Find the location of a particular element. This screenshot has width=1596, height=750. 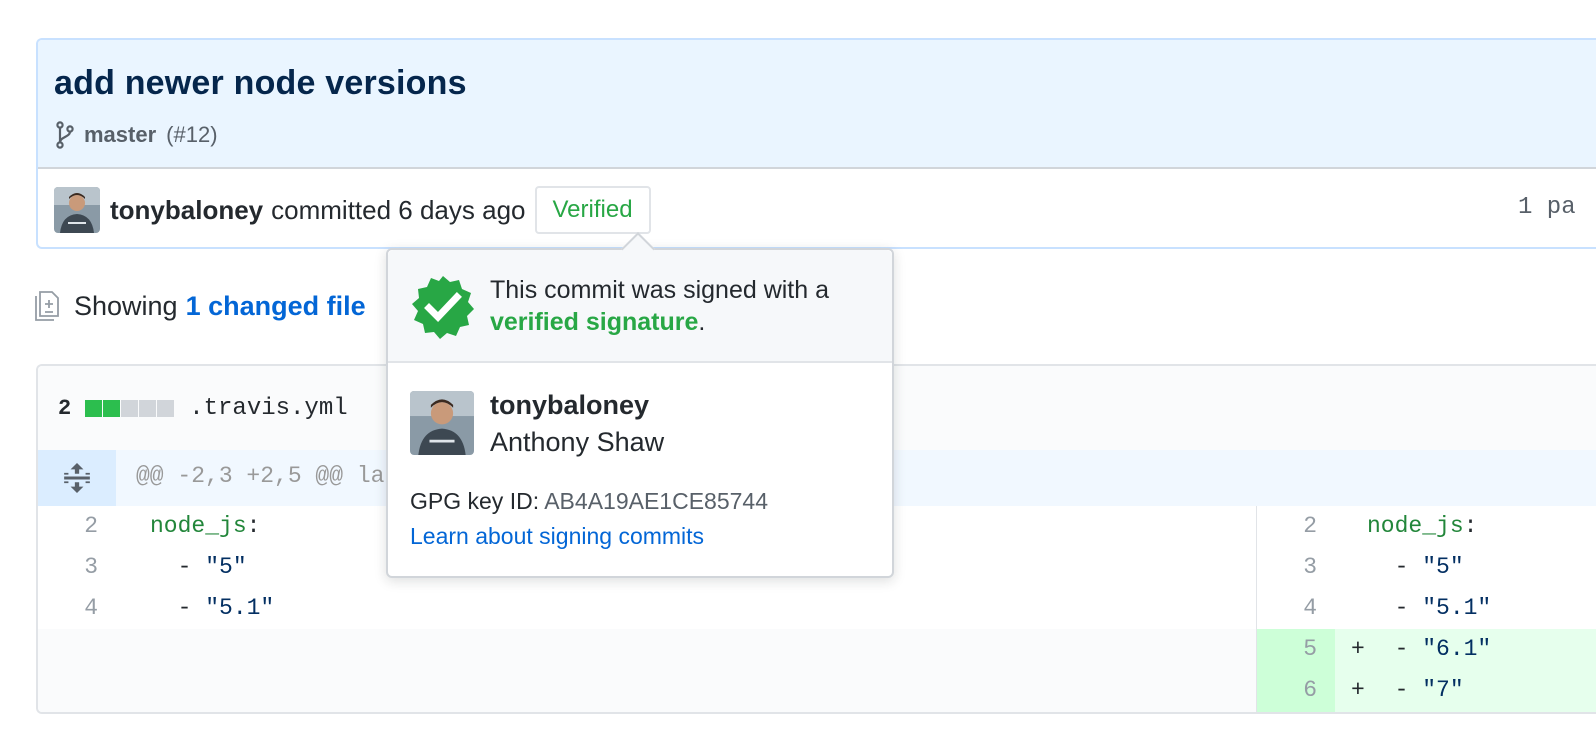

git-branch-icon is located at coordinates (65, 135).